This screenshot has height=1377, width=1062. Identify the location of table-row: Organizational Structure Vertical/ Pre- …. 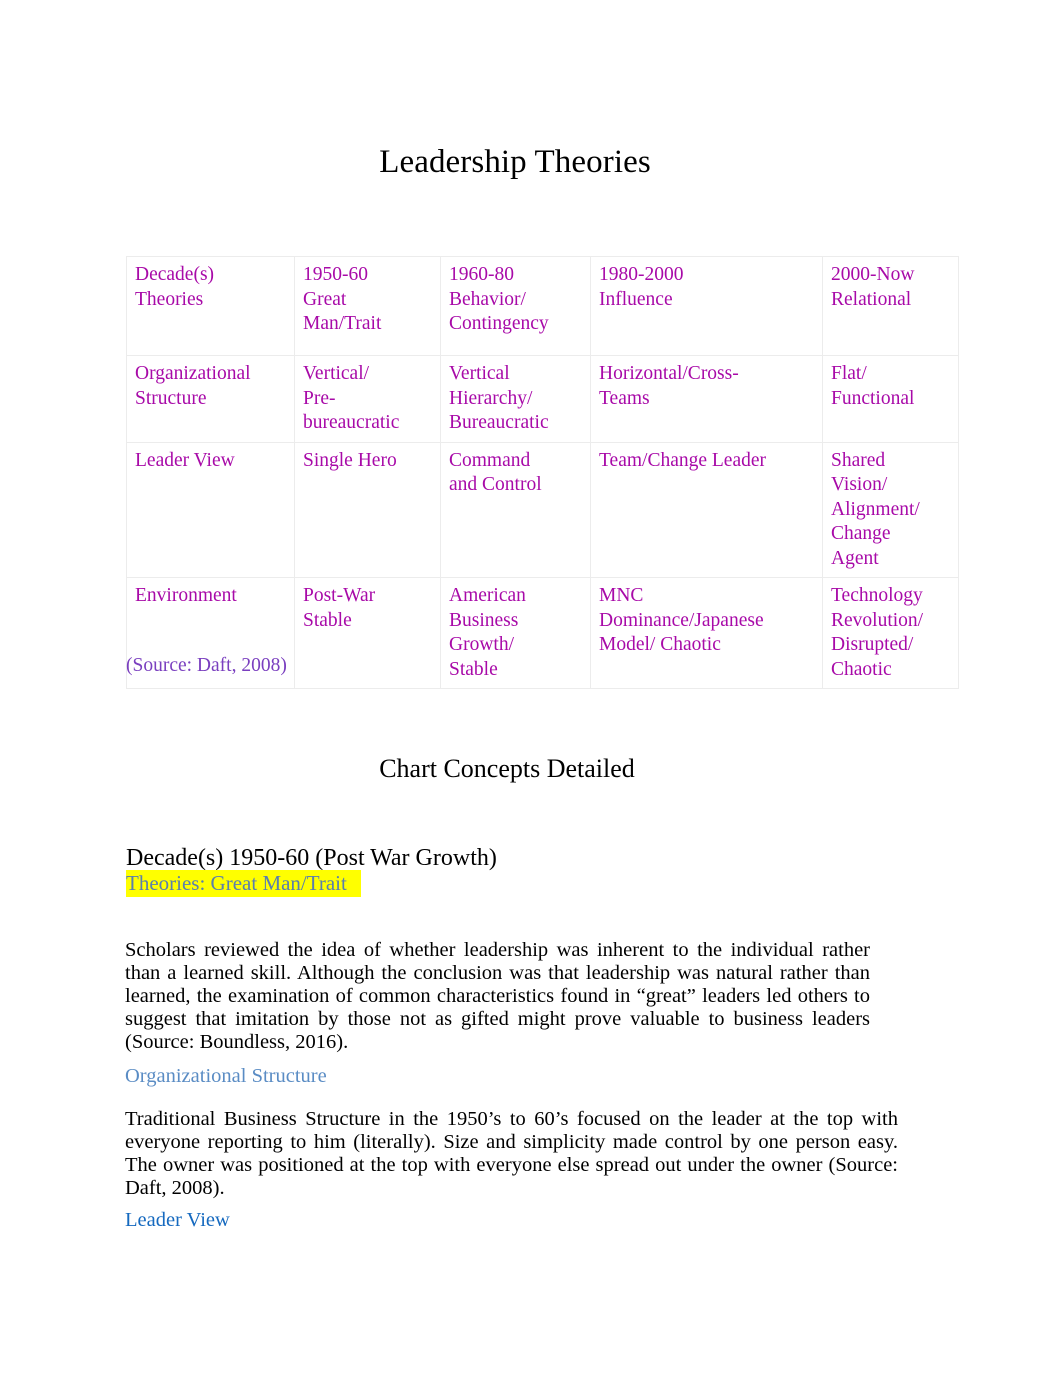
(542, 399).